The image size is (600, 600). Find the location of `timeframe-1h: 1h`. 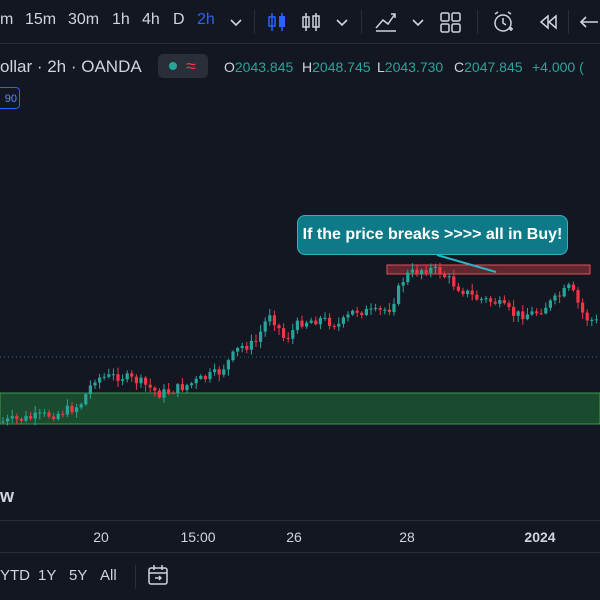

timeframe-1h: 1h is located at coordinates (121, 20).